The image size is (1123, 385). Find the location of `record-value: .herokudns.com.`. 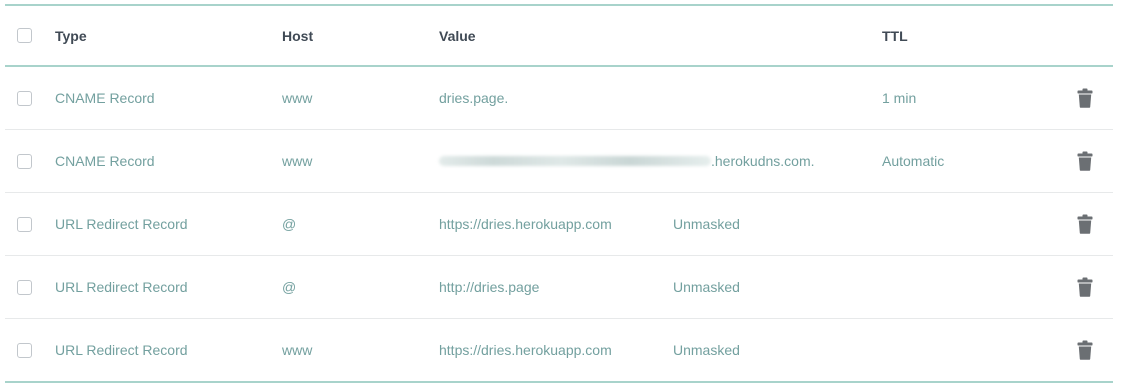

record-value: .herokudns.com. is located at coordinates (627, 161).